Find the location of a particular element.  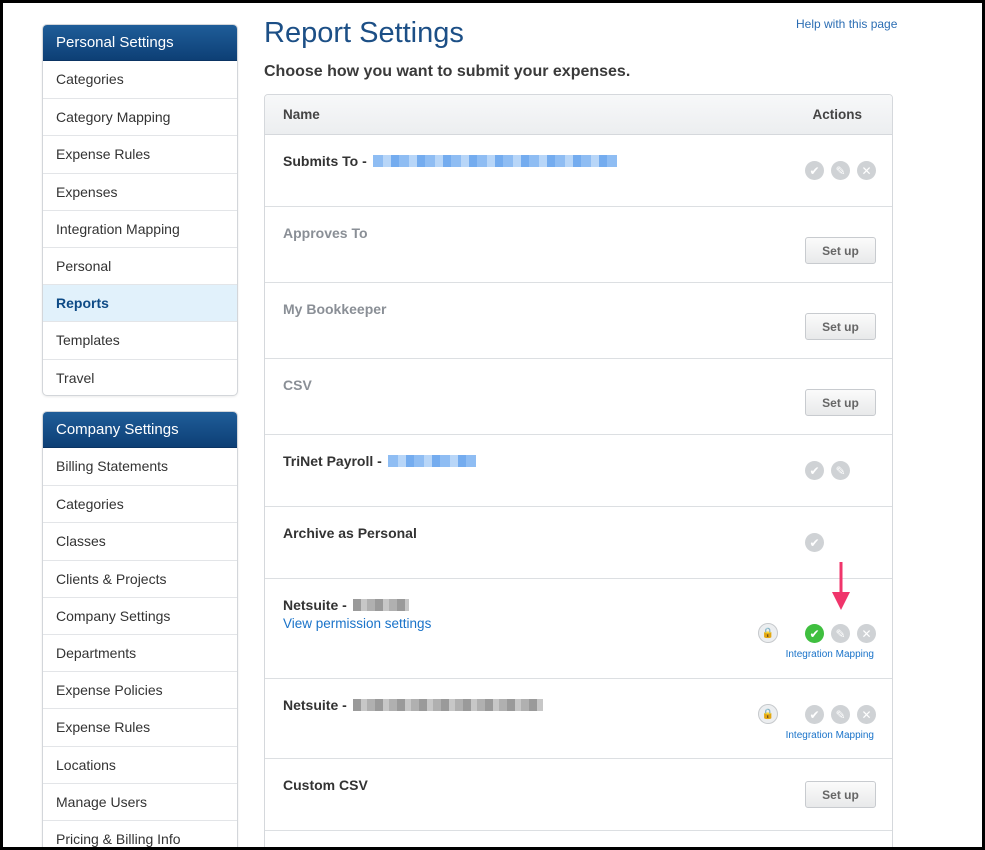

table-row-trinet-payroll: TriNet Payroll - ✔ ✎ is located at coordinates (578, 471).